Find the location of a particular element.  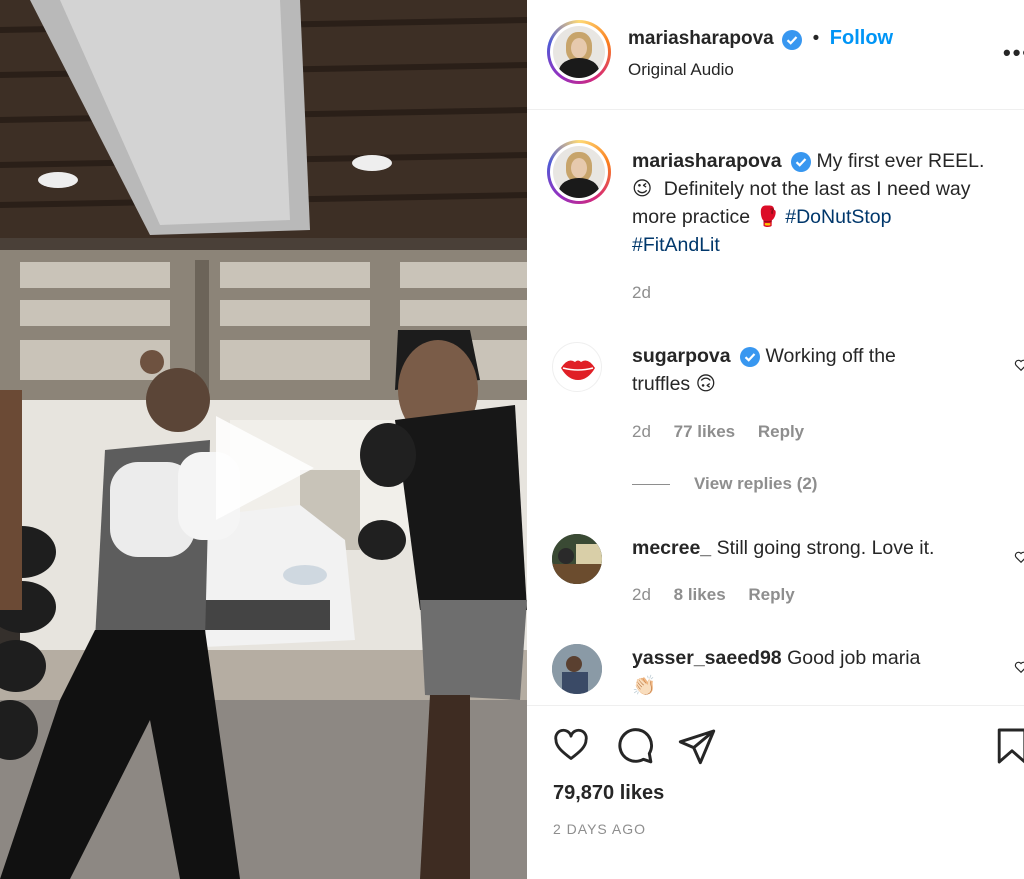

comment-username: mecree_ is located at coordinates (671, 548).